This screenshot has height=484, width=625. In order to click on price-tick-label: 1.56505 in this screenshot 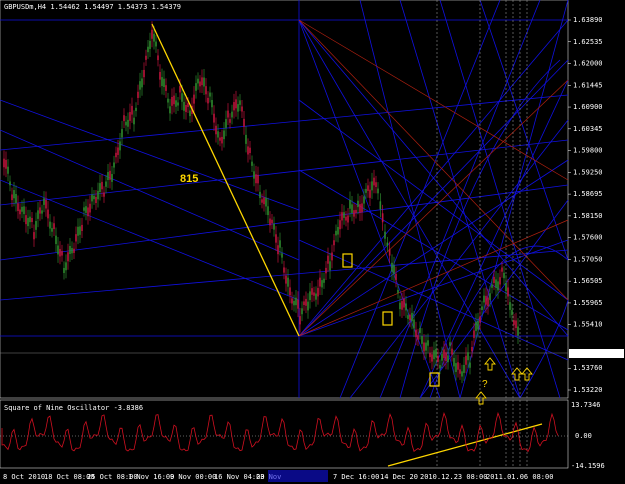, I will do `click(588, 281)`.